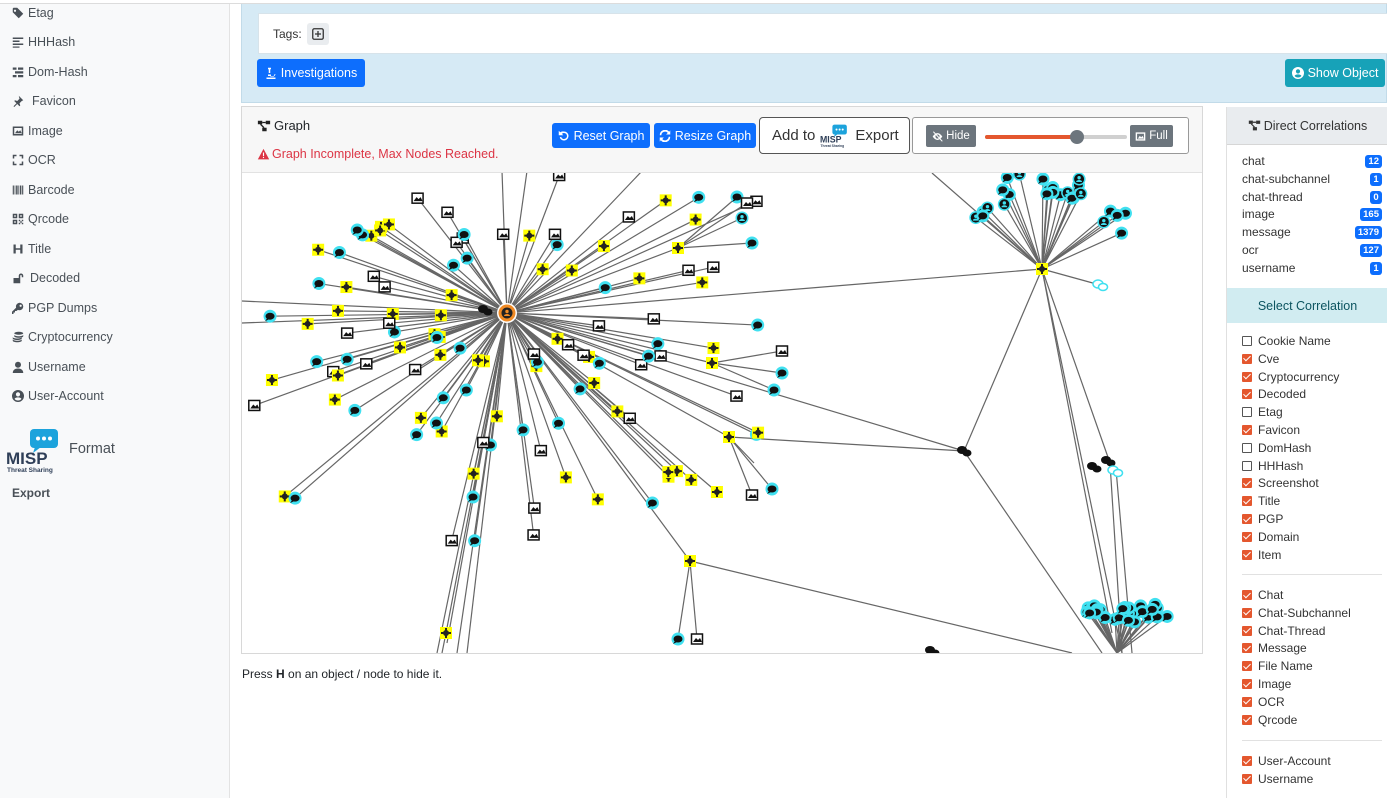 This screenshot has height=798, width=1387. Describe the element at coordinates (1286, 341) in the screenshot. I see `filter-cookie-name: Cookie Name` at that location.